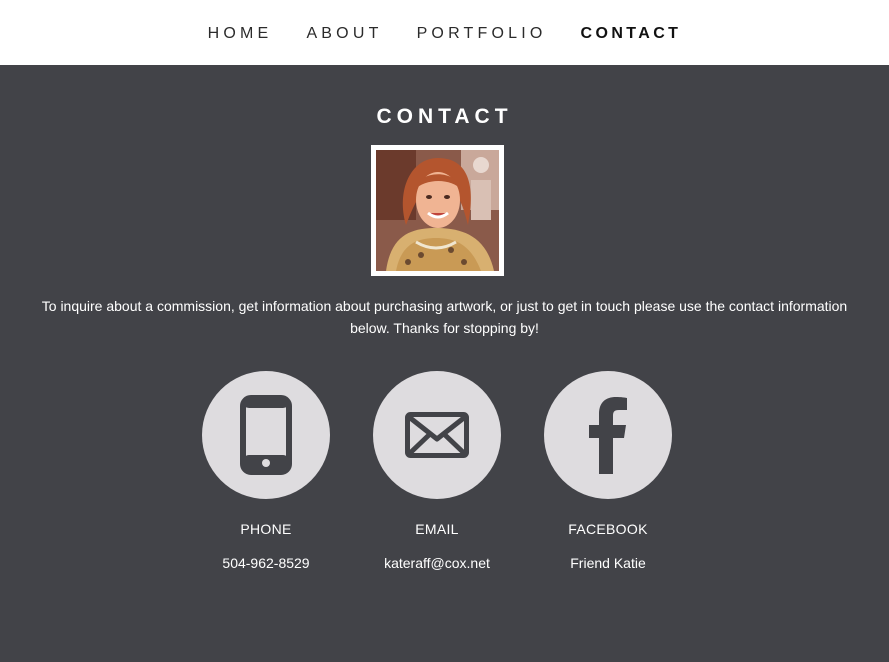  I want to click on contact-email: EMAIL kateraff@cox.net, so click(437, 471).